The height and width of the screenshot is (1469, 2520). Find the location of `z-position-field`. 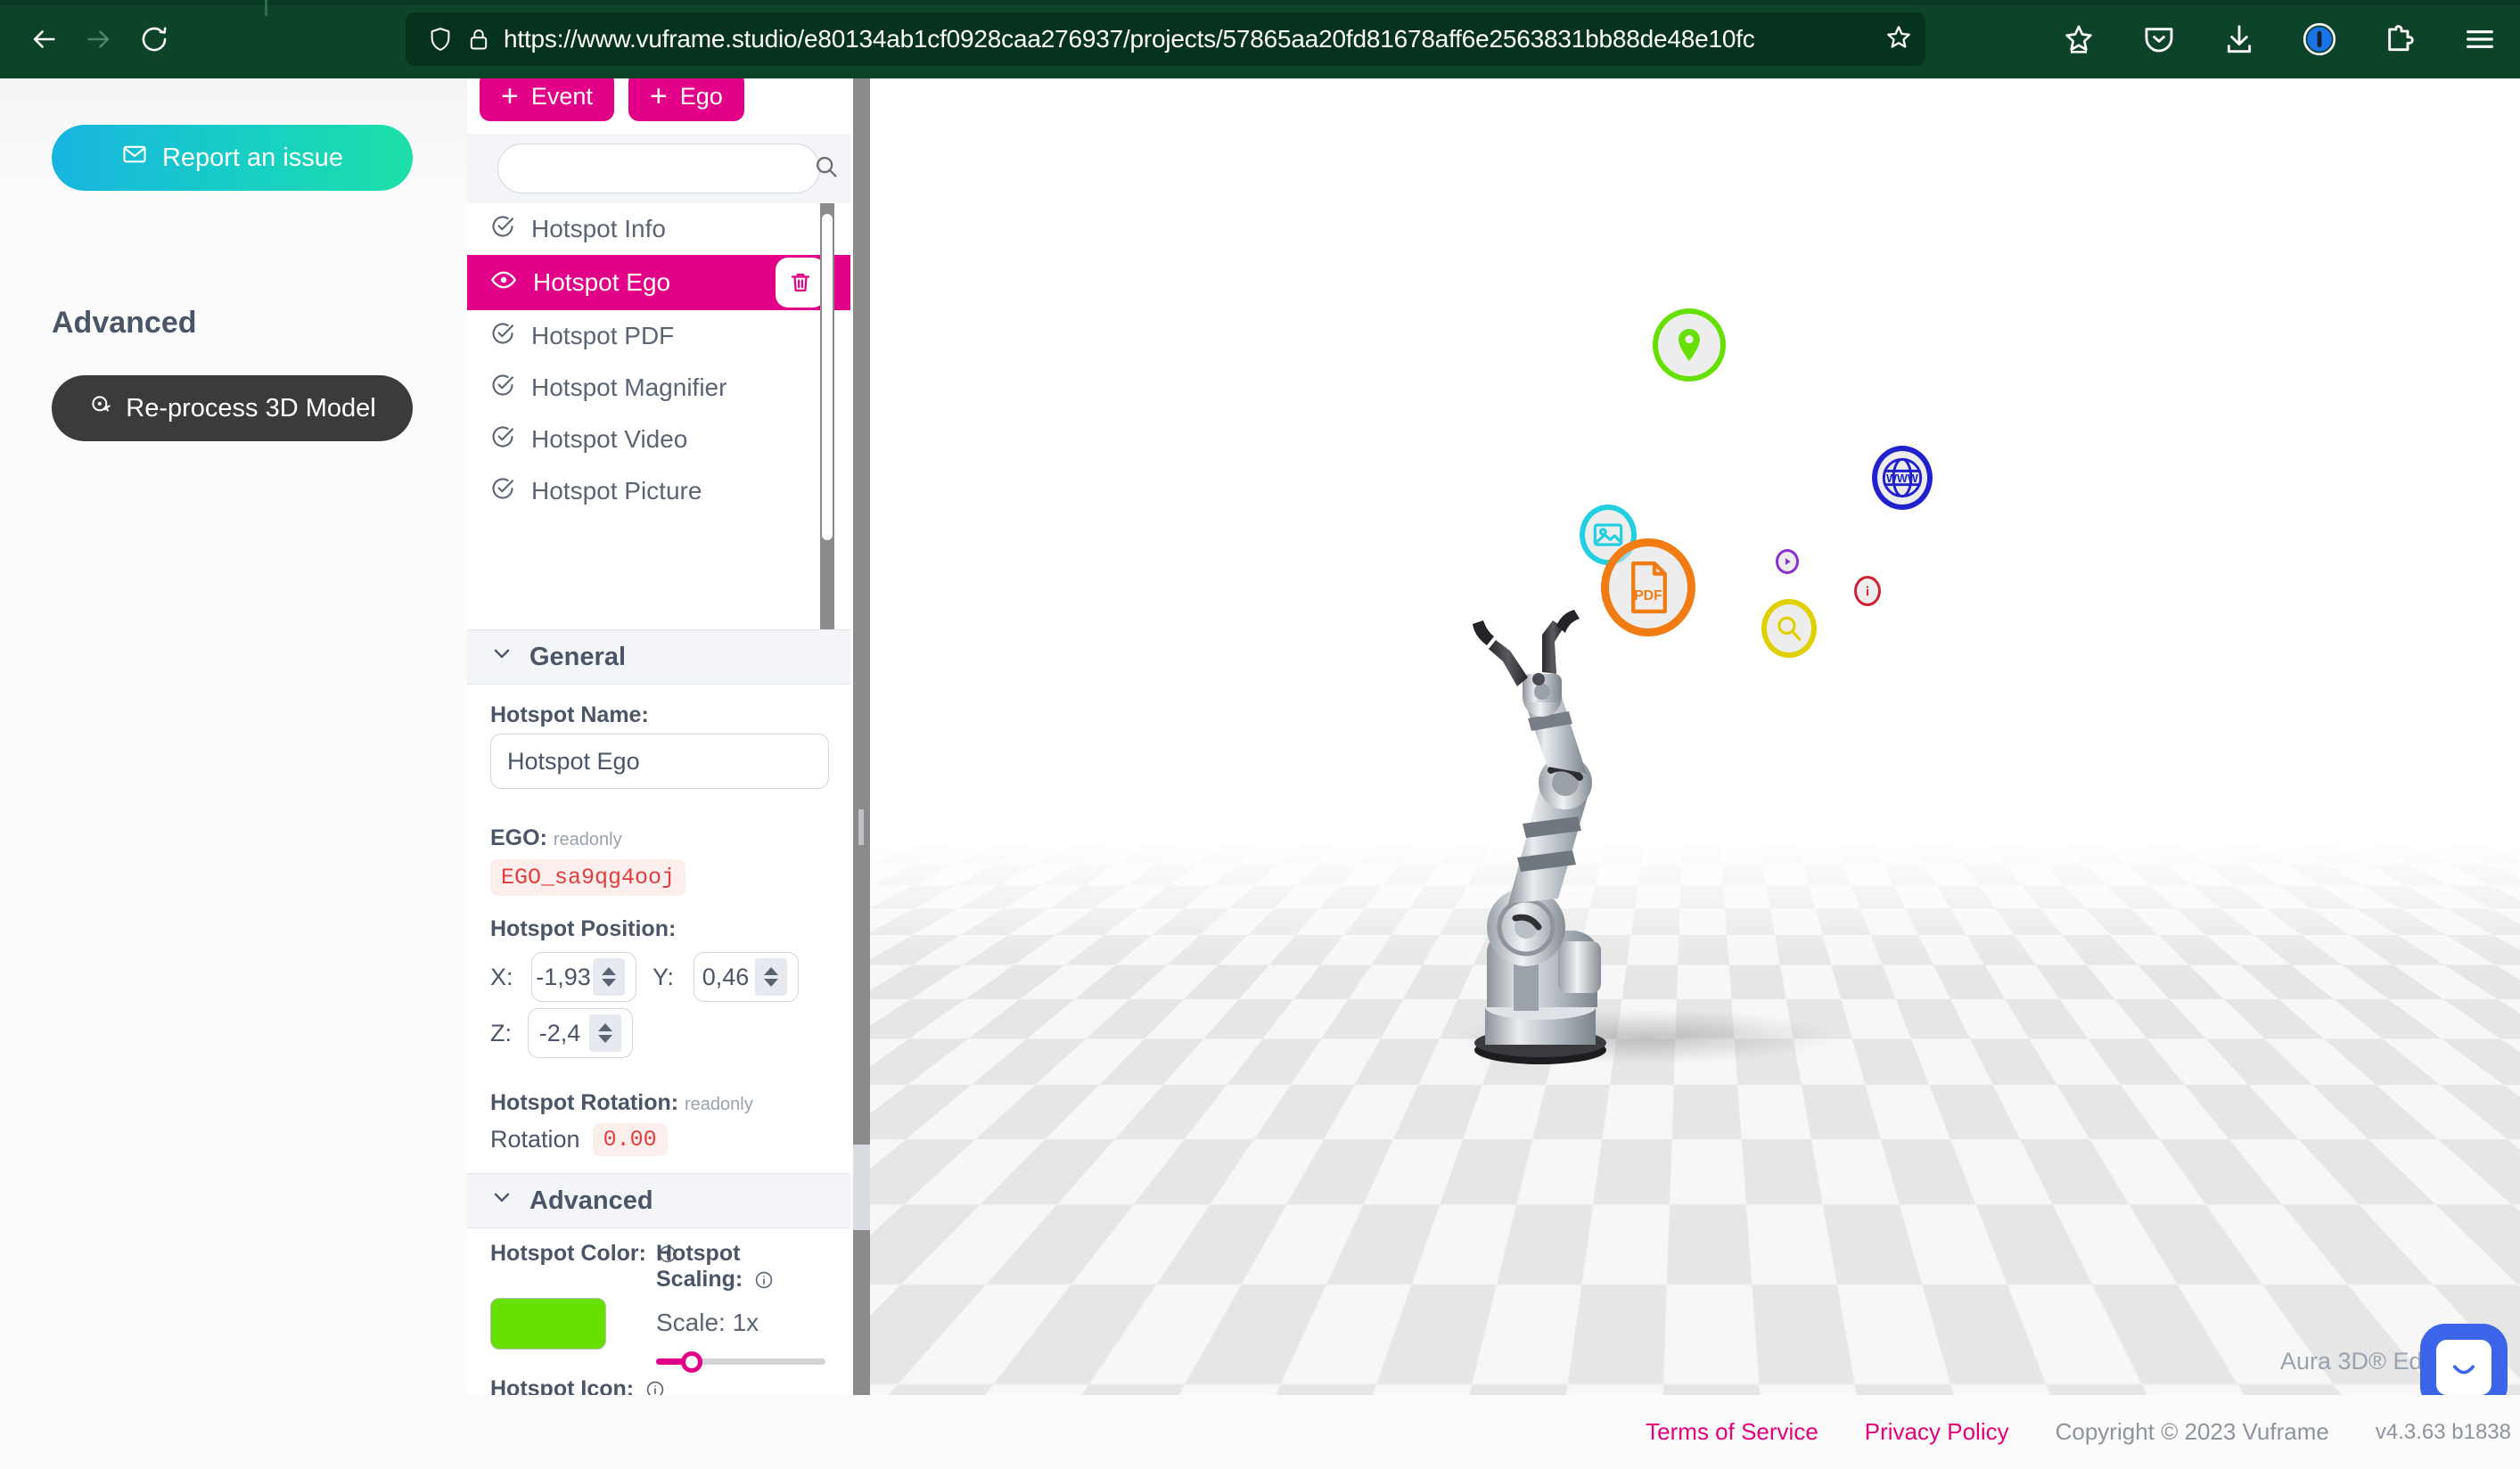

z-position-field is located at coordinates (580, 1033).